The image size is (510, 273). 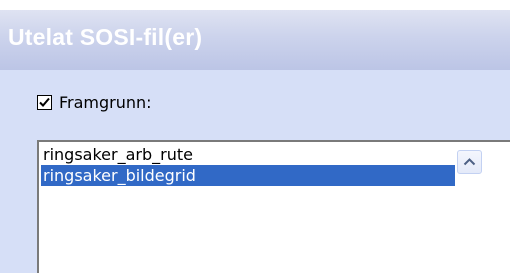 I want to click on framgrunn-label: Framgrunn:, so click(x=105, y=102).